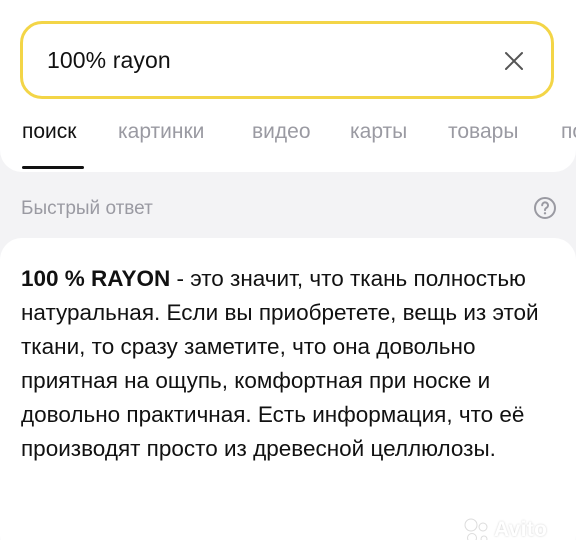  What do you see at coordinates (109, 60) in the screenshot?
I see `search-query-text: 100% rayon` at bounding box center [109, 60].